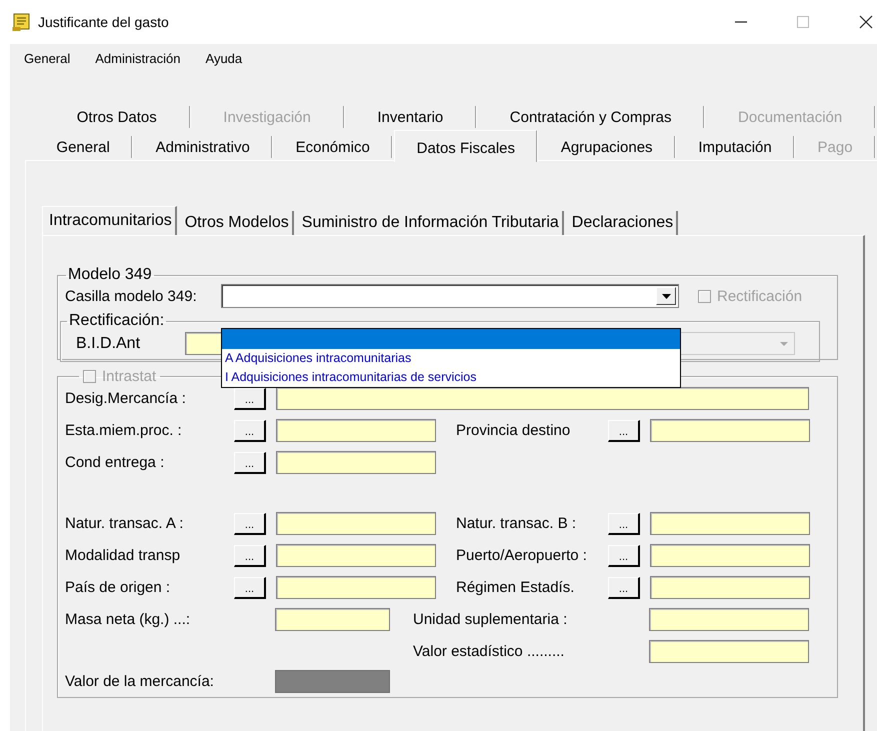 The image size is (877, 731). I want to click on tab: Administrativo, so click(203, 147).